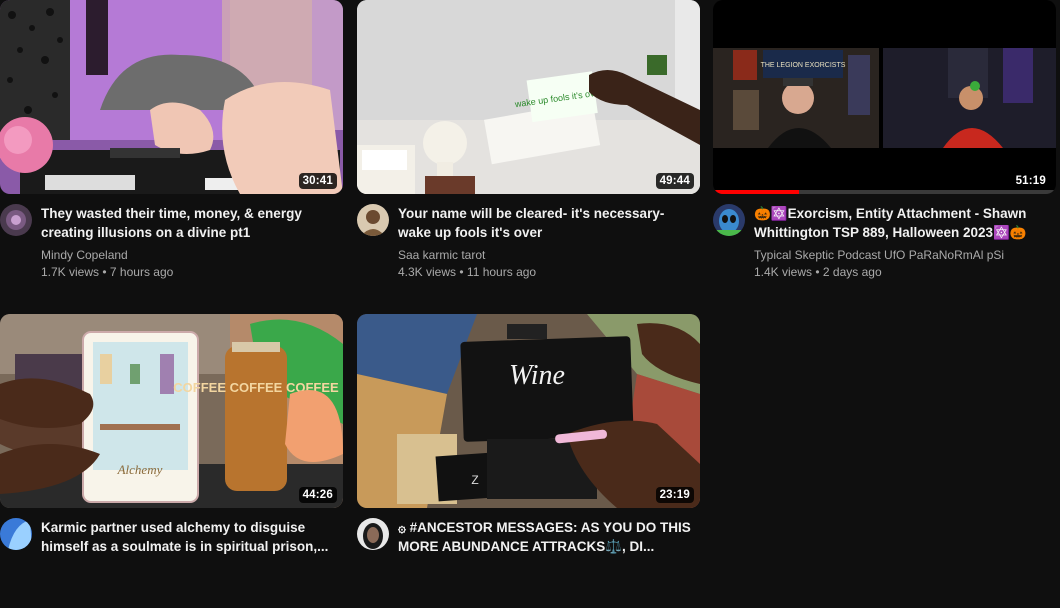  What do you see at coordinates (140, 469) in the screenshot?
I see `thumb-card-text: Alchemy` at bounding box center [140, 469].